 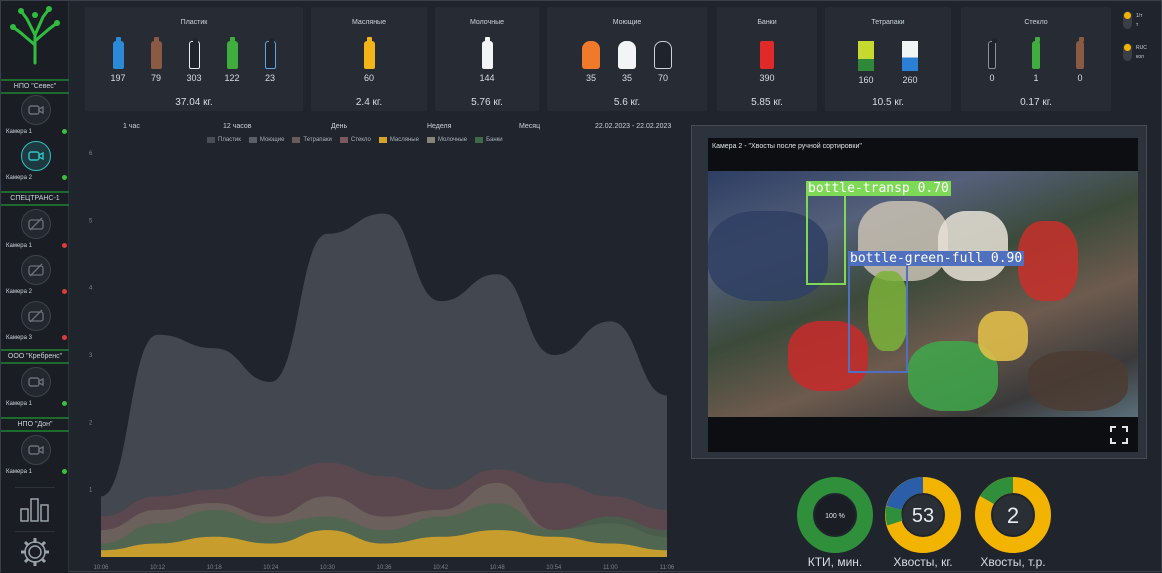 I want to click on donut-label: КТИ, мин., so click(x=835, y=562).